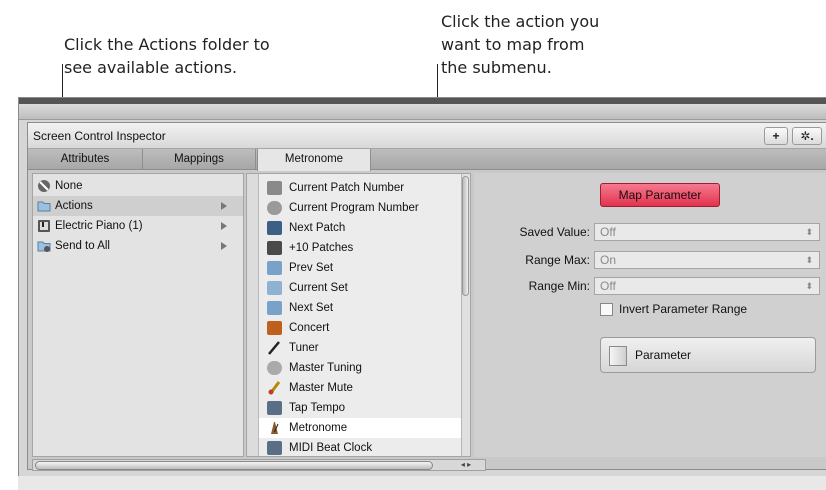  I want to click on action-label: Concert, so click(309, 328).